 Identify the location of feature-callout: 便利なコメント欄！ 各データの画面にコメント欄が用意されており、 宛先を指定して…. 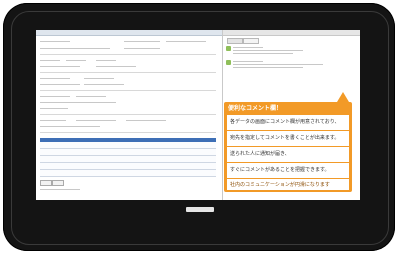
(288, 142).